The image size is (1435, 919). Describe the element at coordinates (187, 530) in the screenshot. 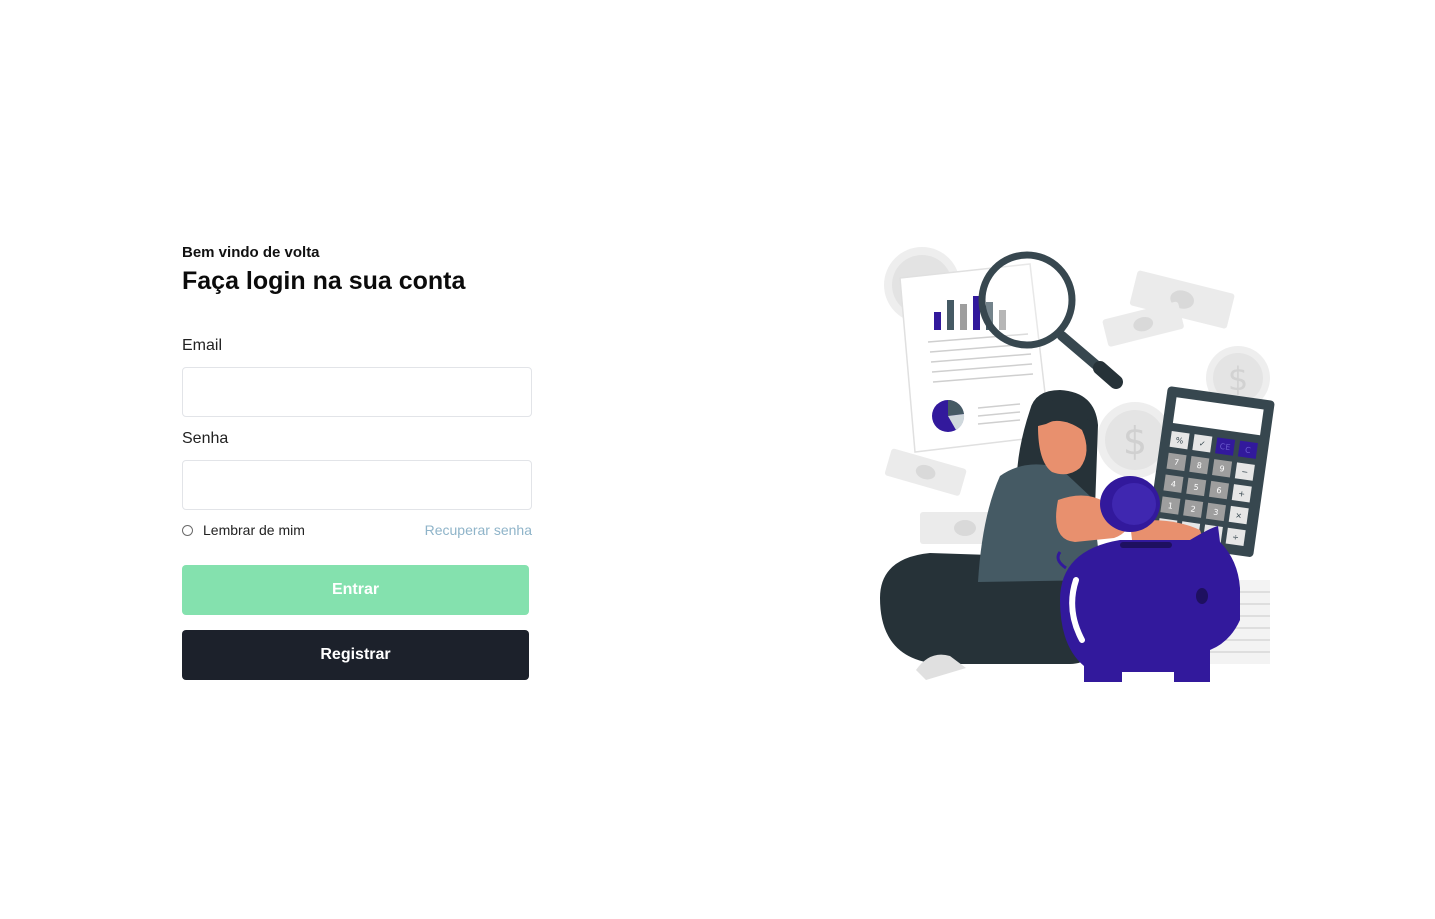

I see `remember-me-radio` at that location.